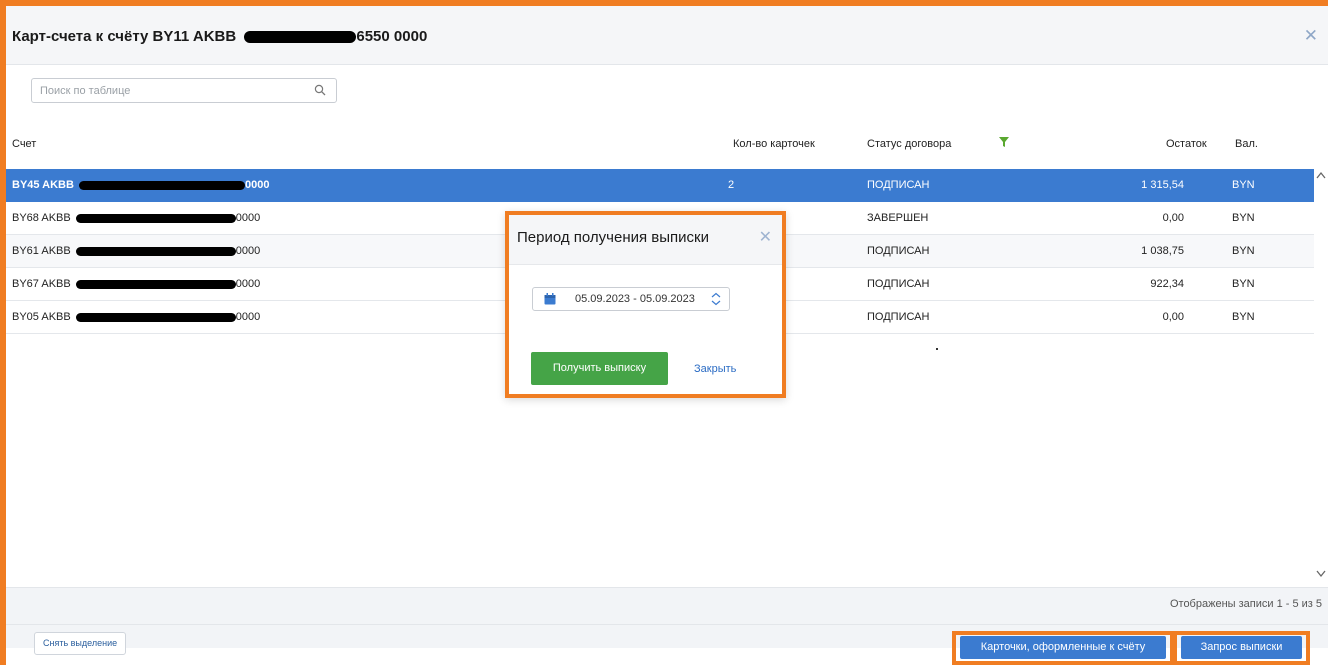 The width and height of the screenshot is (1328, 665). Describe the element at coordinates (392, 36) in the screenshot. I see `dialog-title-suffix: 6550 0000` at that location.